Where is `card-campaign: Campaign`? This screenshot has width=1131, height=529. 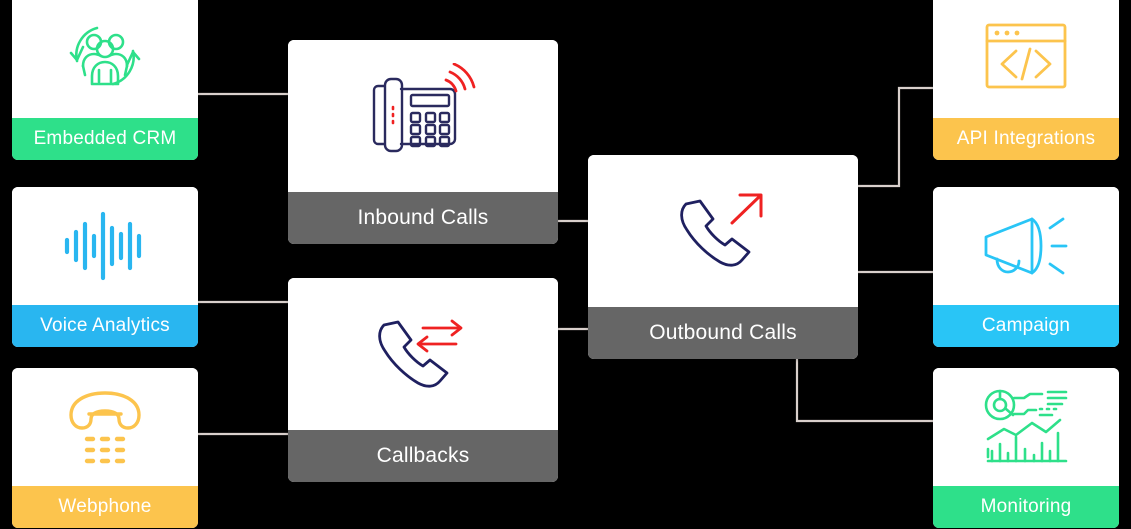 card-campaign: Campaign is located at coordinates (1026, 267).